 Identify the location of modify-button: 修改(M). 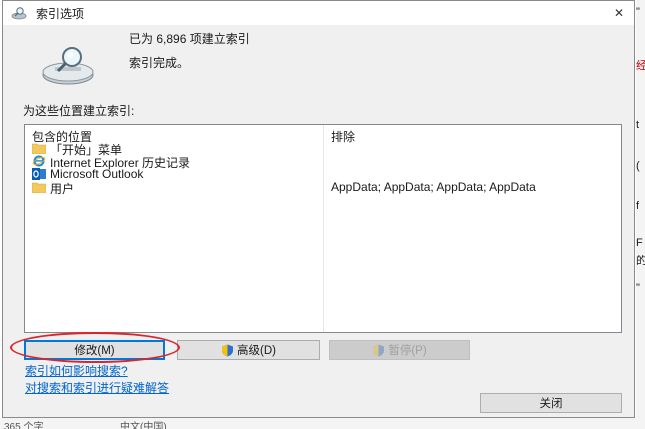
(94, 350).